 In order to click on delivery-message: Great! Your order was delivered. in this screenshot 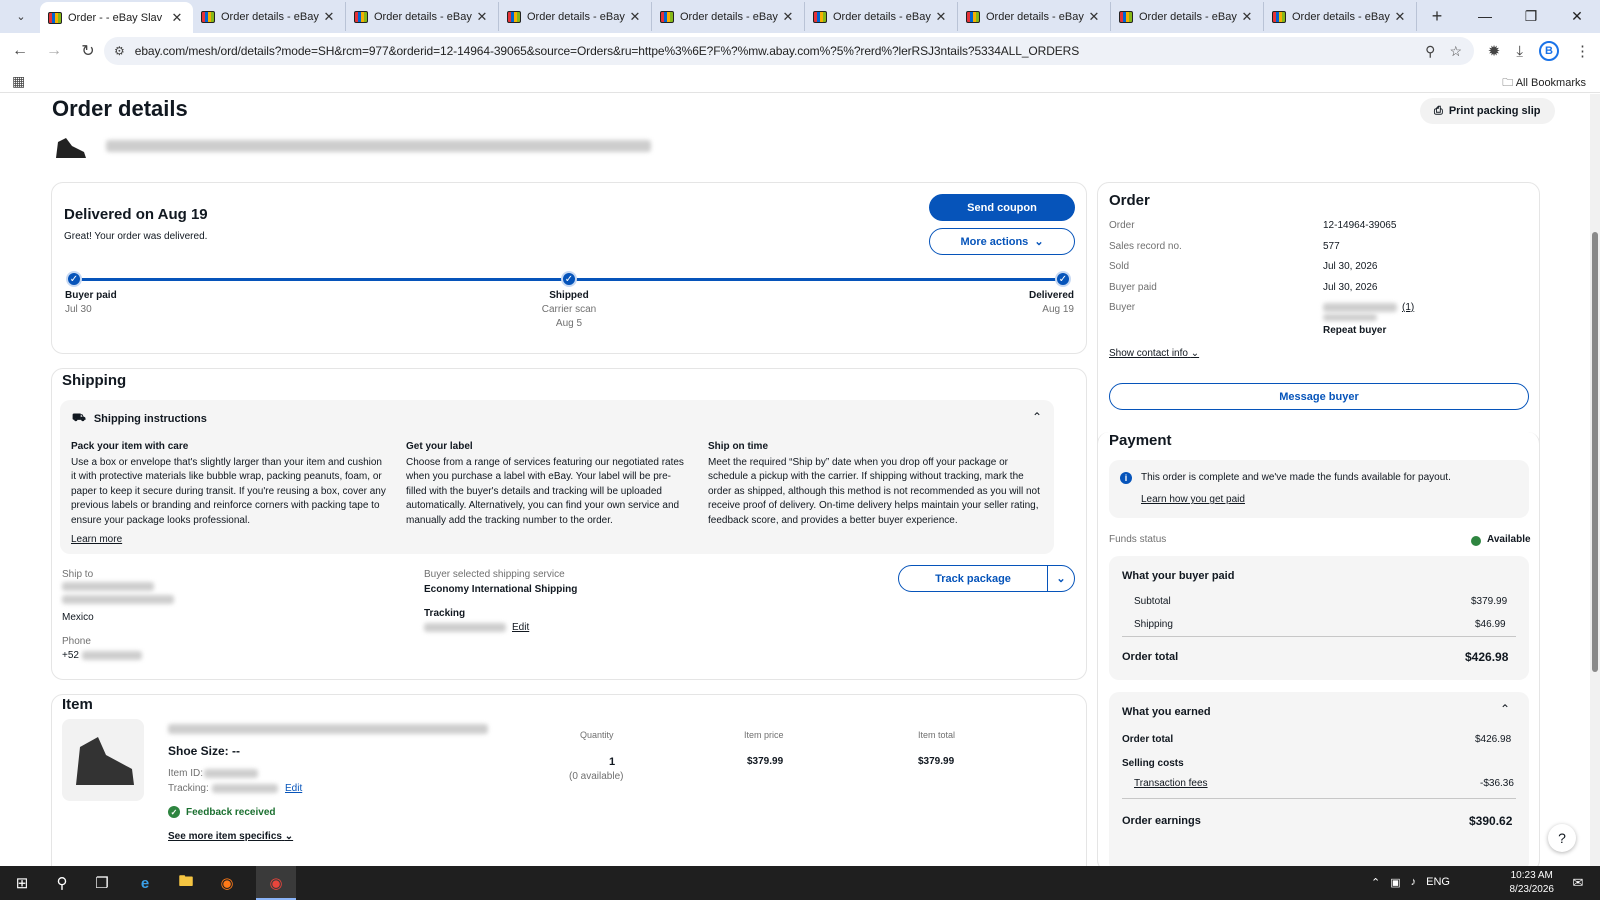, I will do `click(136, 236)`.